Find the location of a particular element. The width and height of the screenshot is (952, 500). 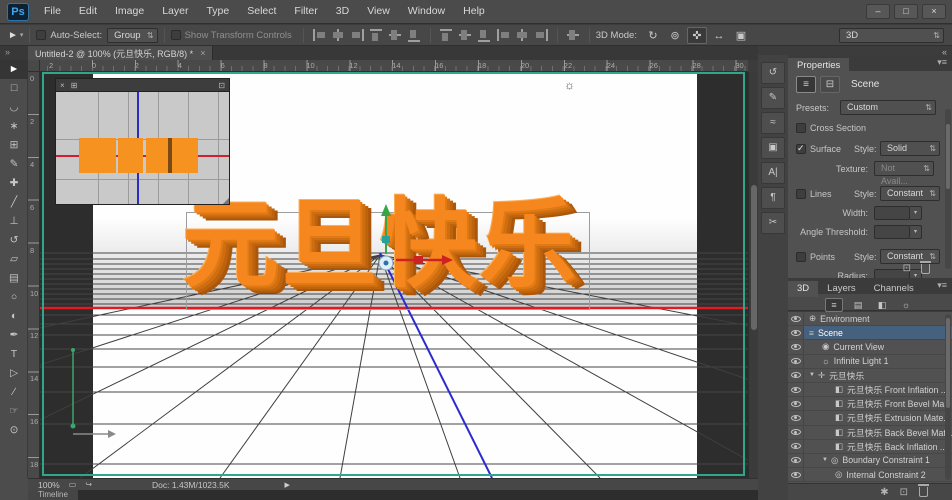

resize-grip-icon: ◢ is located at coordinates (226, 200).